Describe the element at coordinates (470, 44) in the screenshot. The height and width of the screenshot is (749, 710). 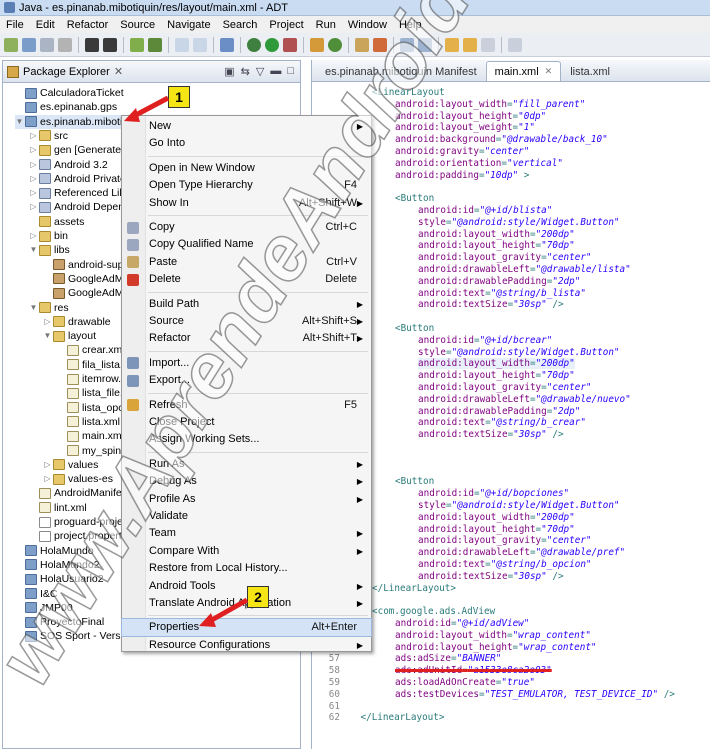
I see `forward-icon` at that location.